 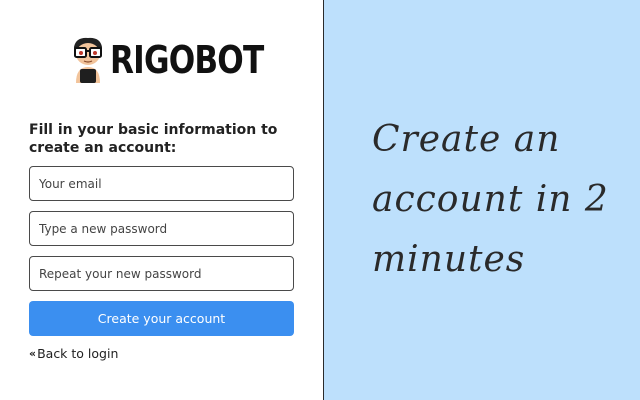 What do you see at coordinates (88, 60) in the screenshot?
I see `rigobot-mascot-icon` at bounding box center [88, 60].